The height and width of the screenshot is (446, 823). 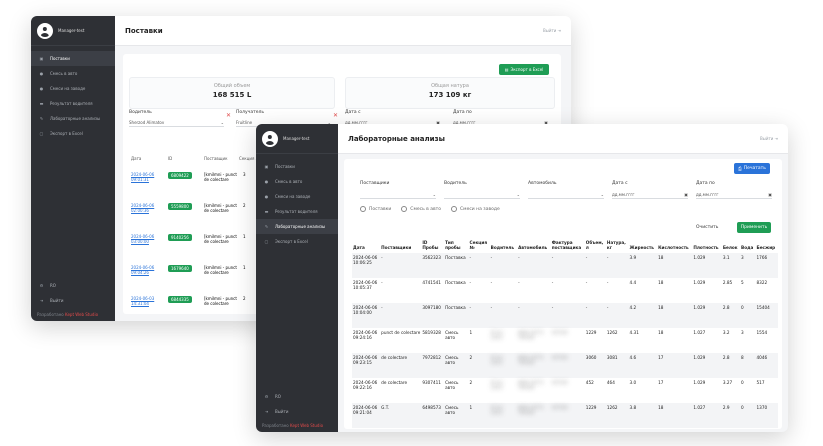 What do you see at coordinates (766, 365) in the screenshot?
I see `table-cell: 4046` at bounding box center [766, 365].